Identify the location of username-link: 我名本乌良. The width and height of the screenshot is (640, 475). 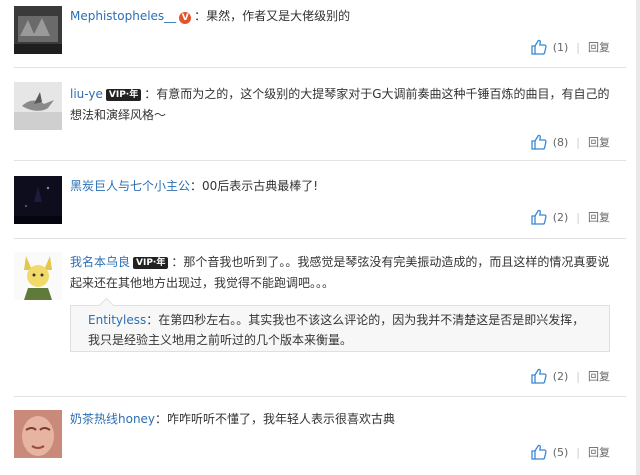
(100, 262).